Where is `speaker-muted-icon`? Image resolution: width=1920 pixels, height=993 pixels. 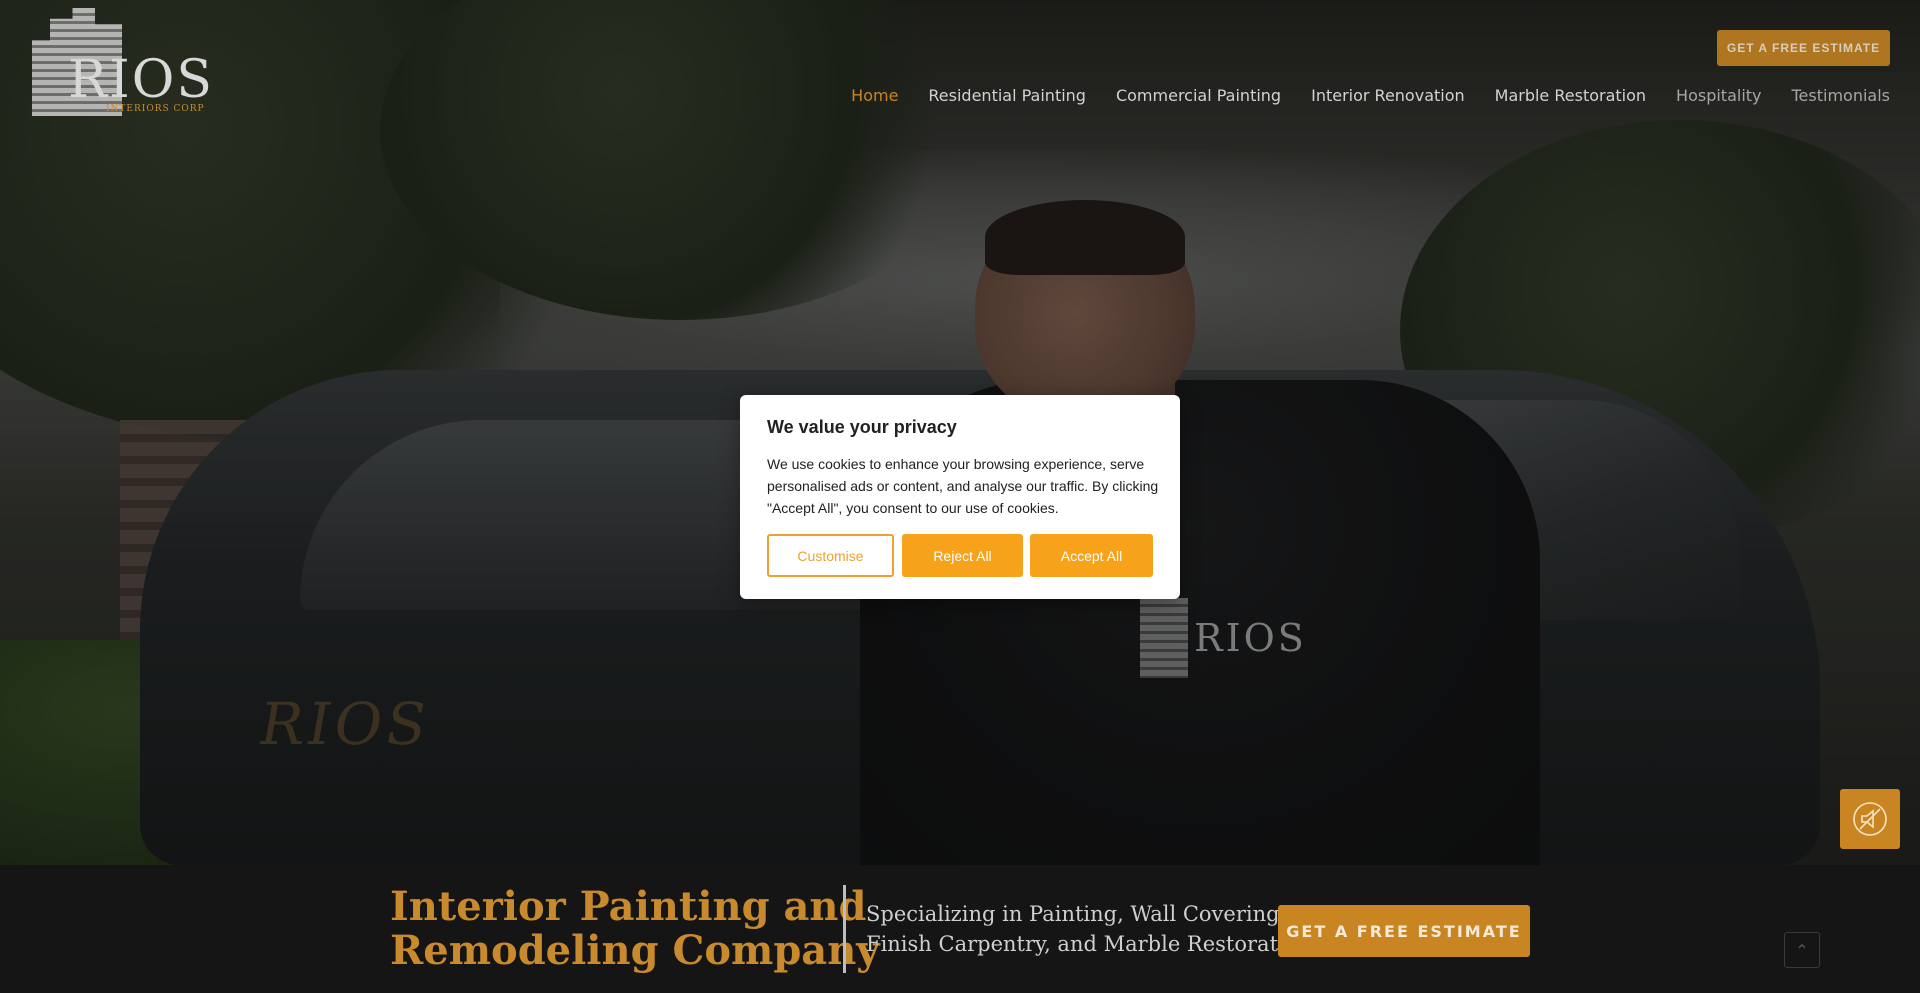
speaker-muted-icon is located at coordinates (1870, 819).